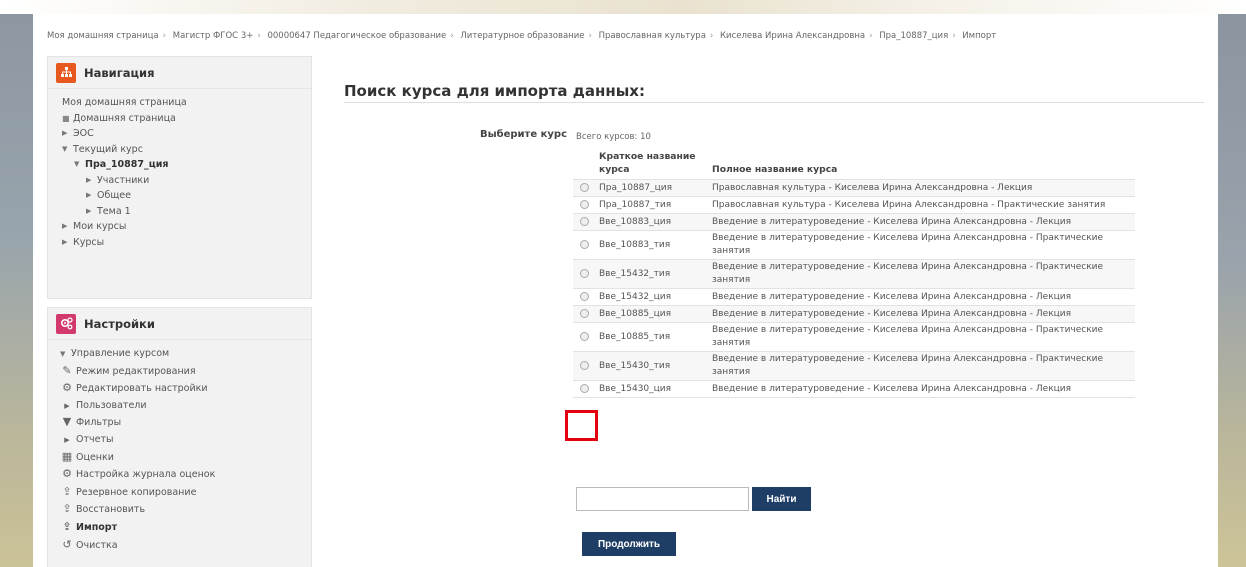 This screenshot has height=567, width=1246. I want to click on settings-item-edit-mode: ✎ Режим редактирования, so click(185, 372).